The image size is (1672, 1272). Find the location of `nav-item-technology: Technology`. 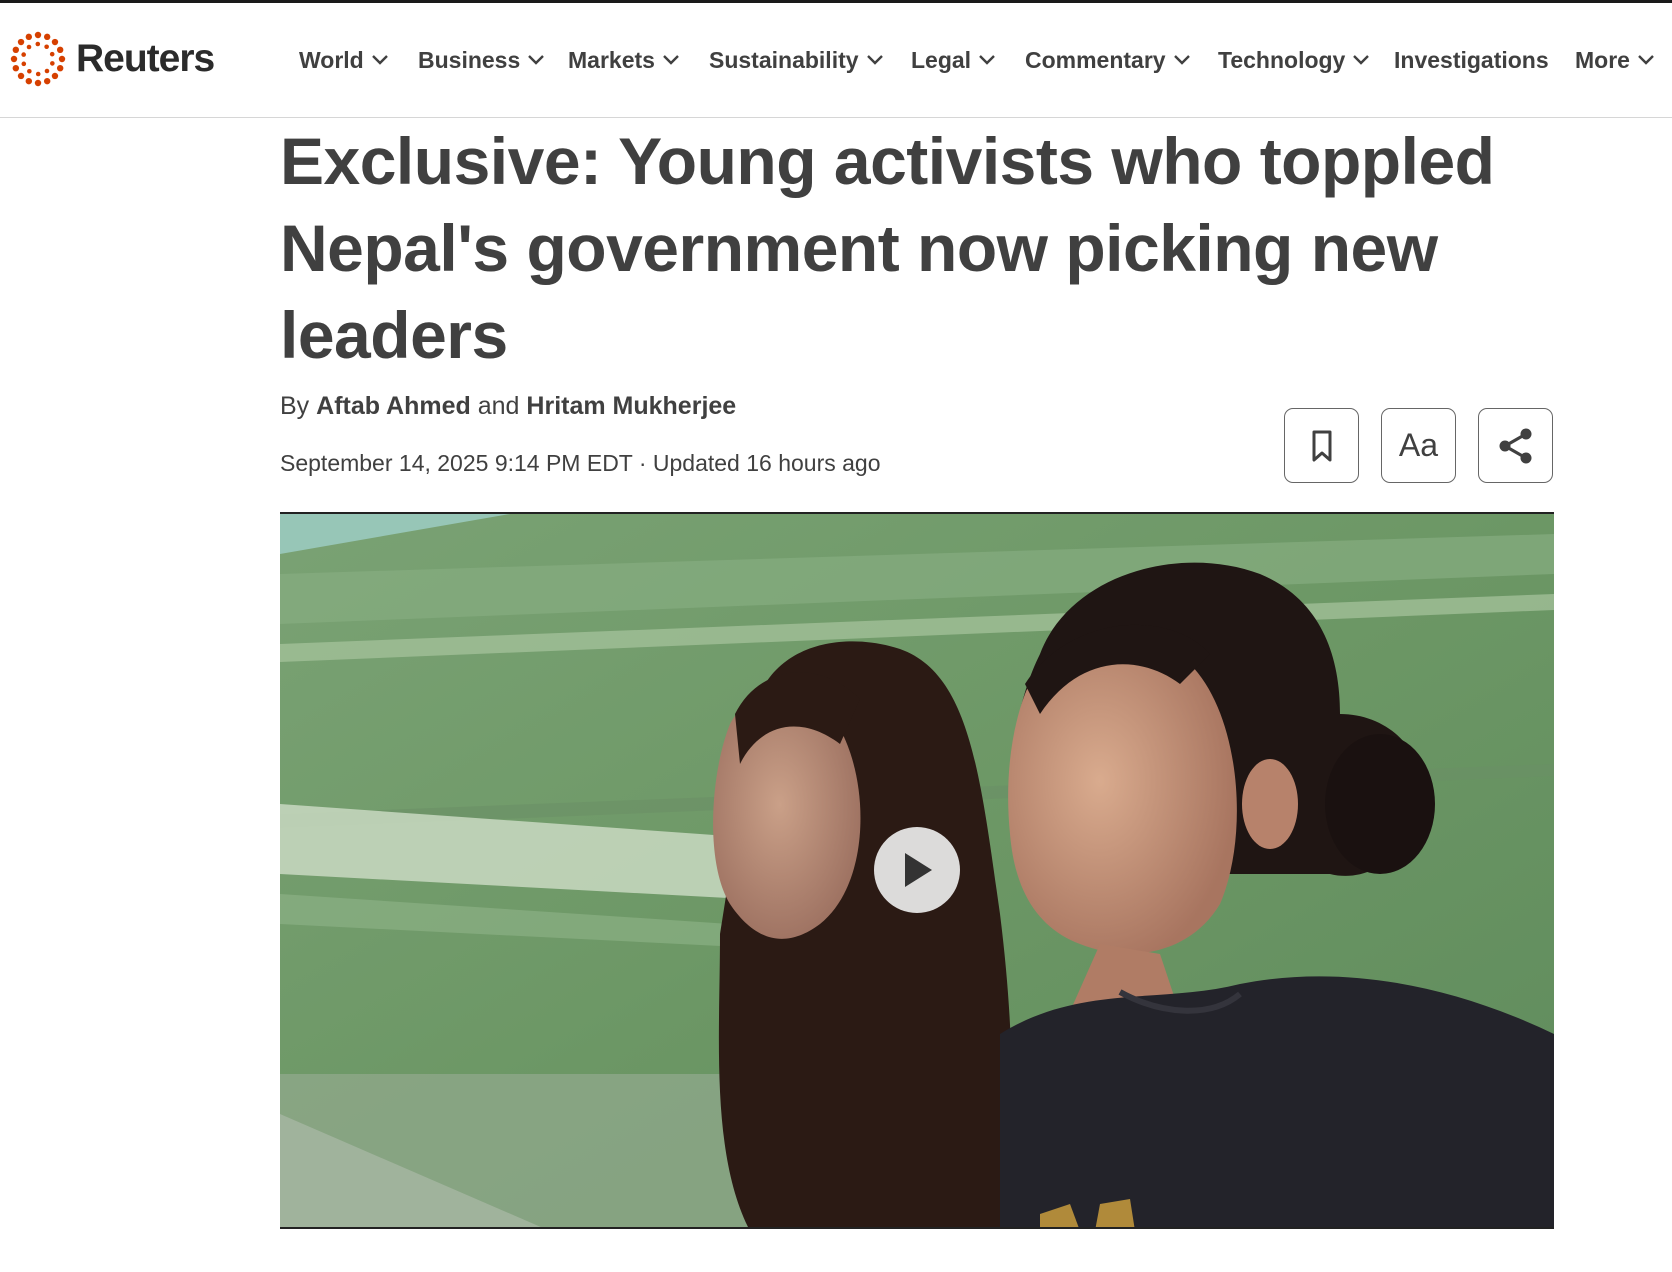

nav-item-technology: Technology is located at coordinates (1294, 60).